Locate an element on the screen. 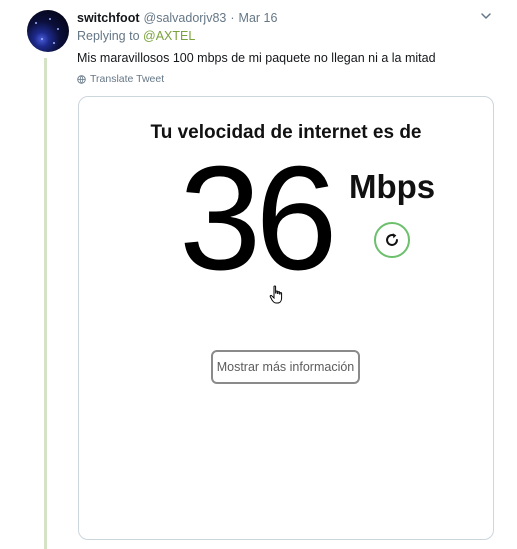  refresh-icon is located at coordinates (392, 239).